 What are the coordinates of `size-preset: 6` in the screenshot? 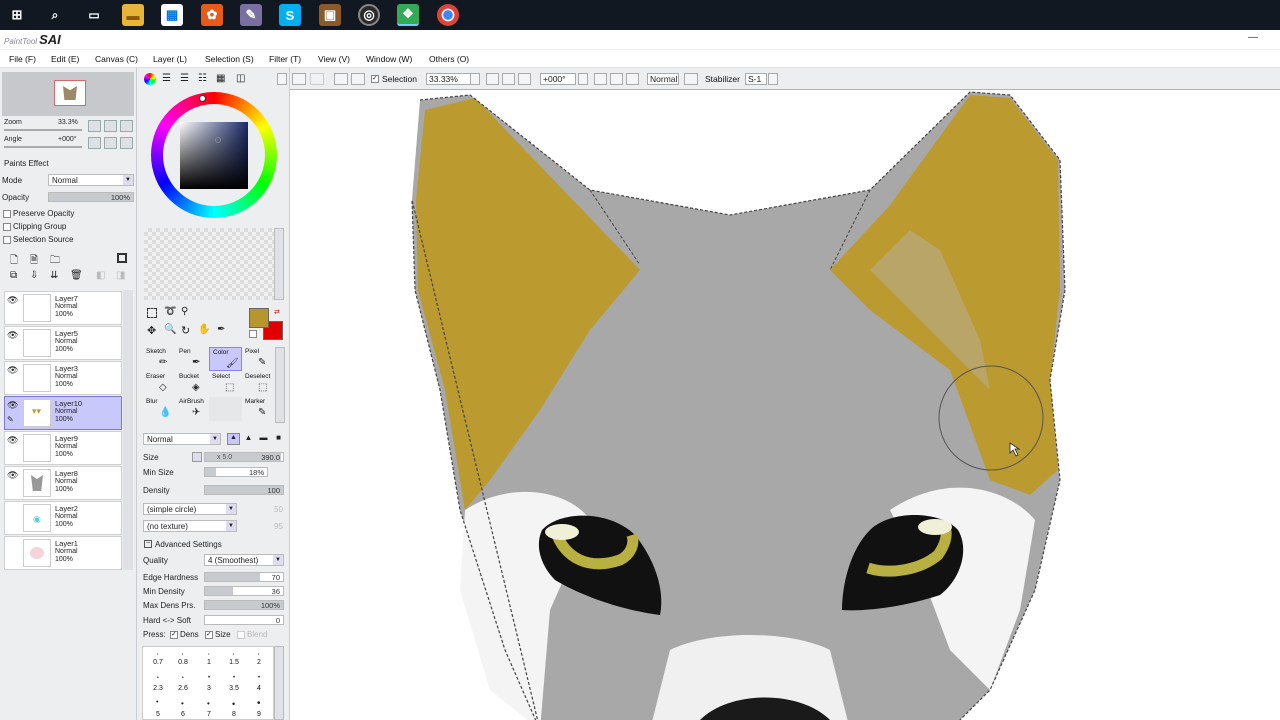 It's located at (183, 714).